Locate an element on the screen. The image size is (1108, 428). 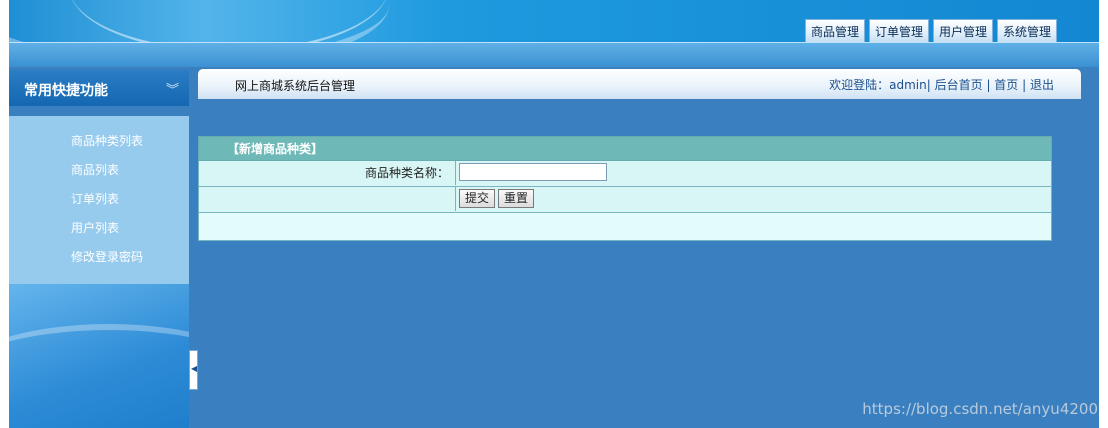
sidebar-decoration is located at coordinates (99, 356).